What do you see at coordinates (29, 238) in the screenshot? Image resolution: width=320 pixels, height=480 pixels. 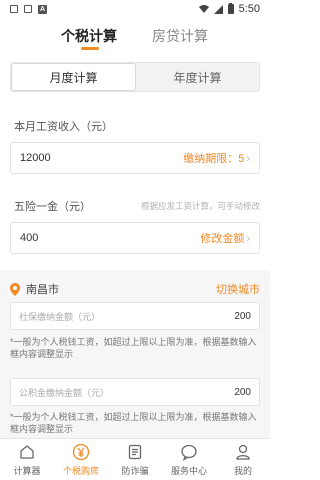 I see `insurance-value: 400` at bounding box center [29, 238].